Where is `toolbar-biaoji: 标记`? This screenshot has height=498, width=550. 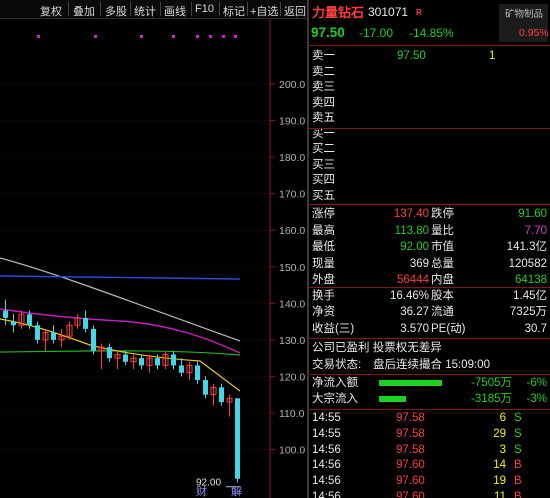 toolbar-biaoji: 标记 is located at coordinates (234, 11).